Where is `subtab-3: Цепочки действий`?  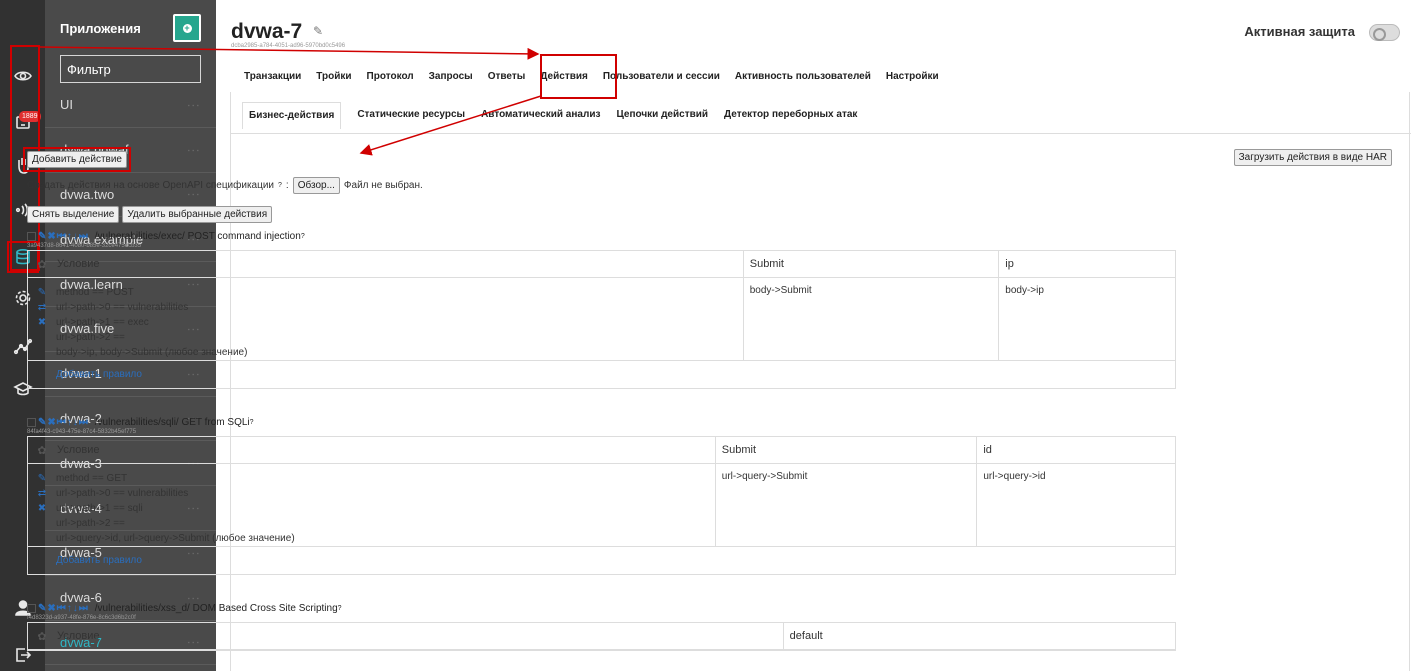 subtab-3: Цепочки действий is located at coordinates (662, 115).